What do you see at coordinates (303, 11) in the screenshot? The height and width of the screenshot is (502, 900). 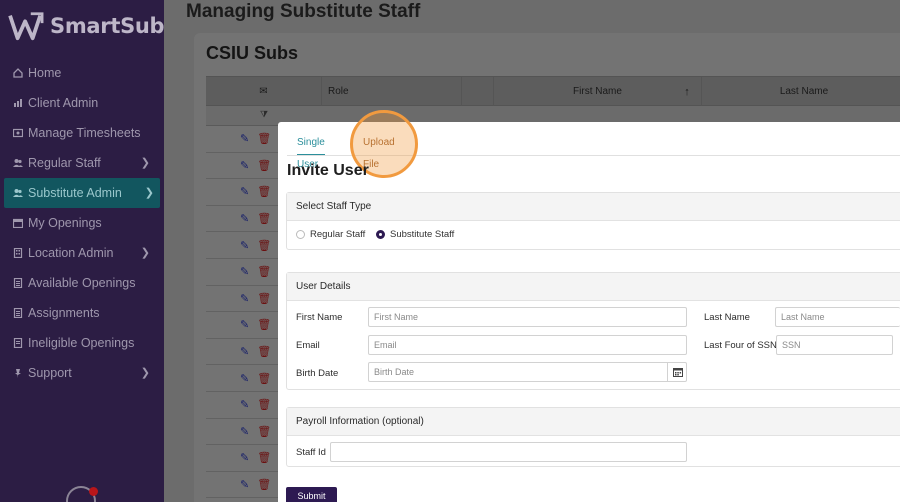 I see `page-title: Managing Substitute Staff` at bounding box center [303, 11].